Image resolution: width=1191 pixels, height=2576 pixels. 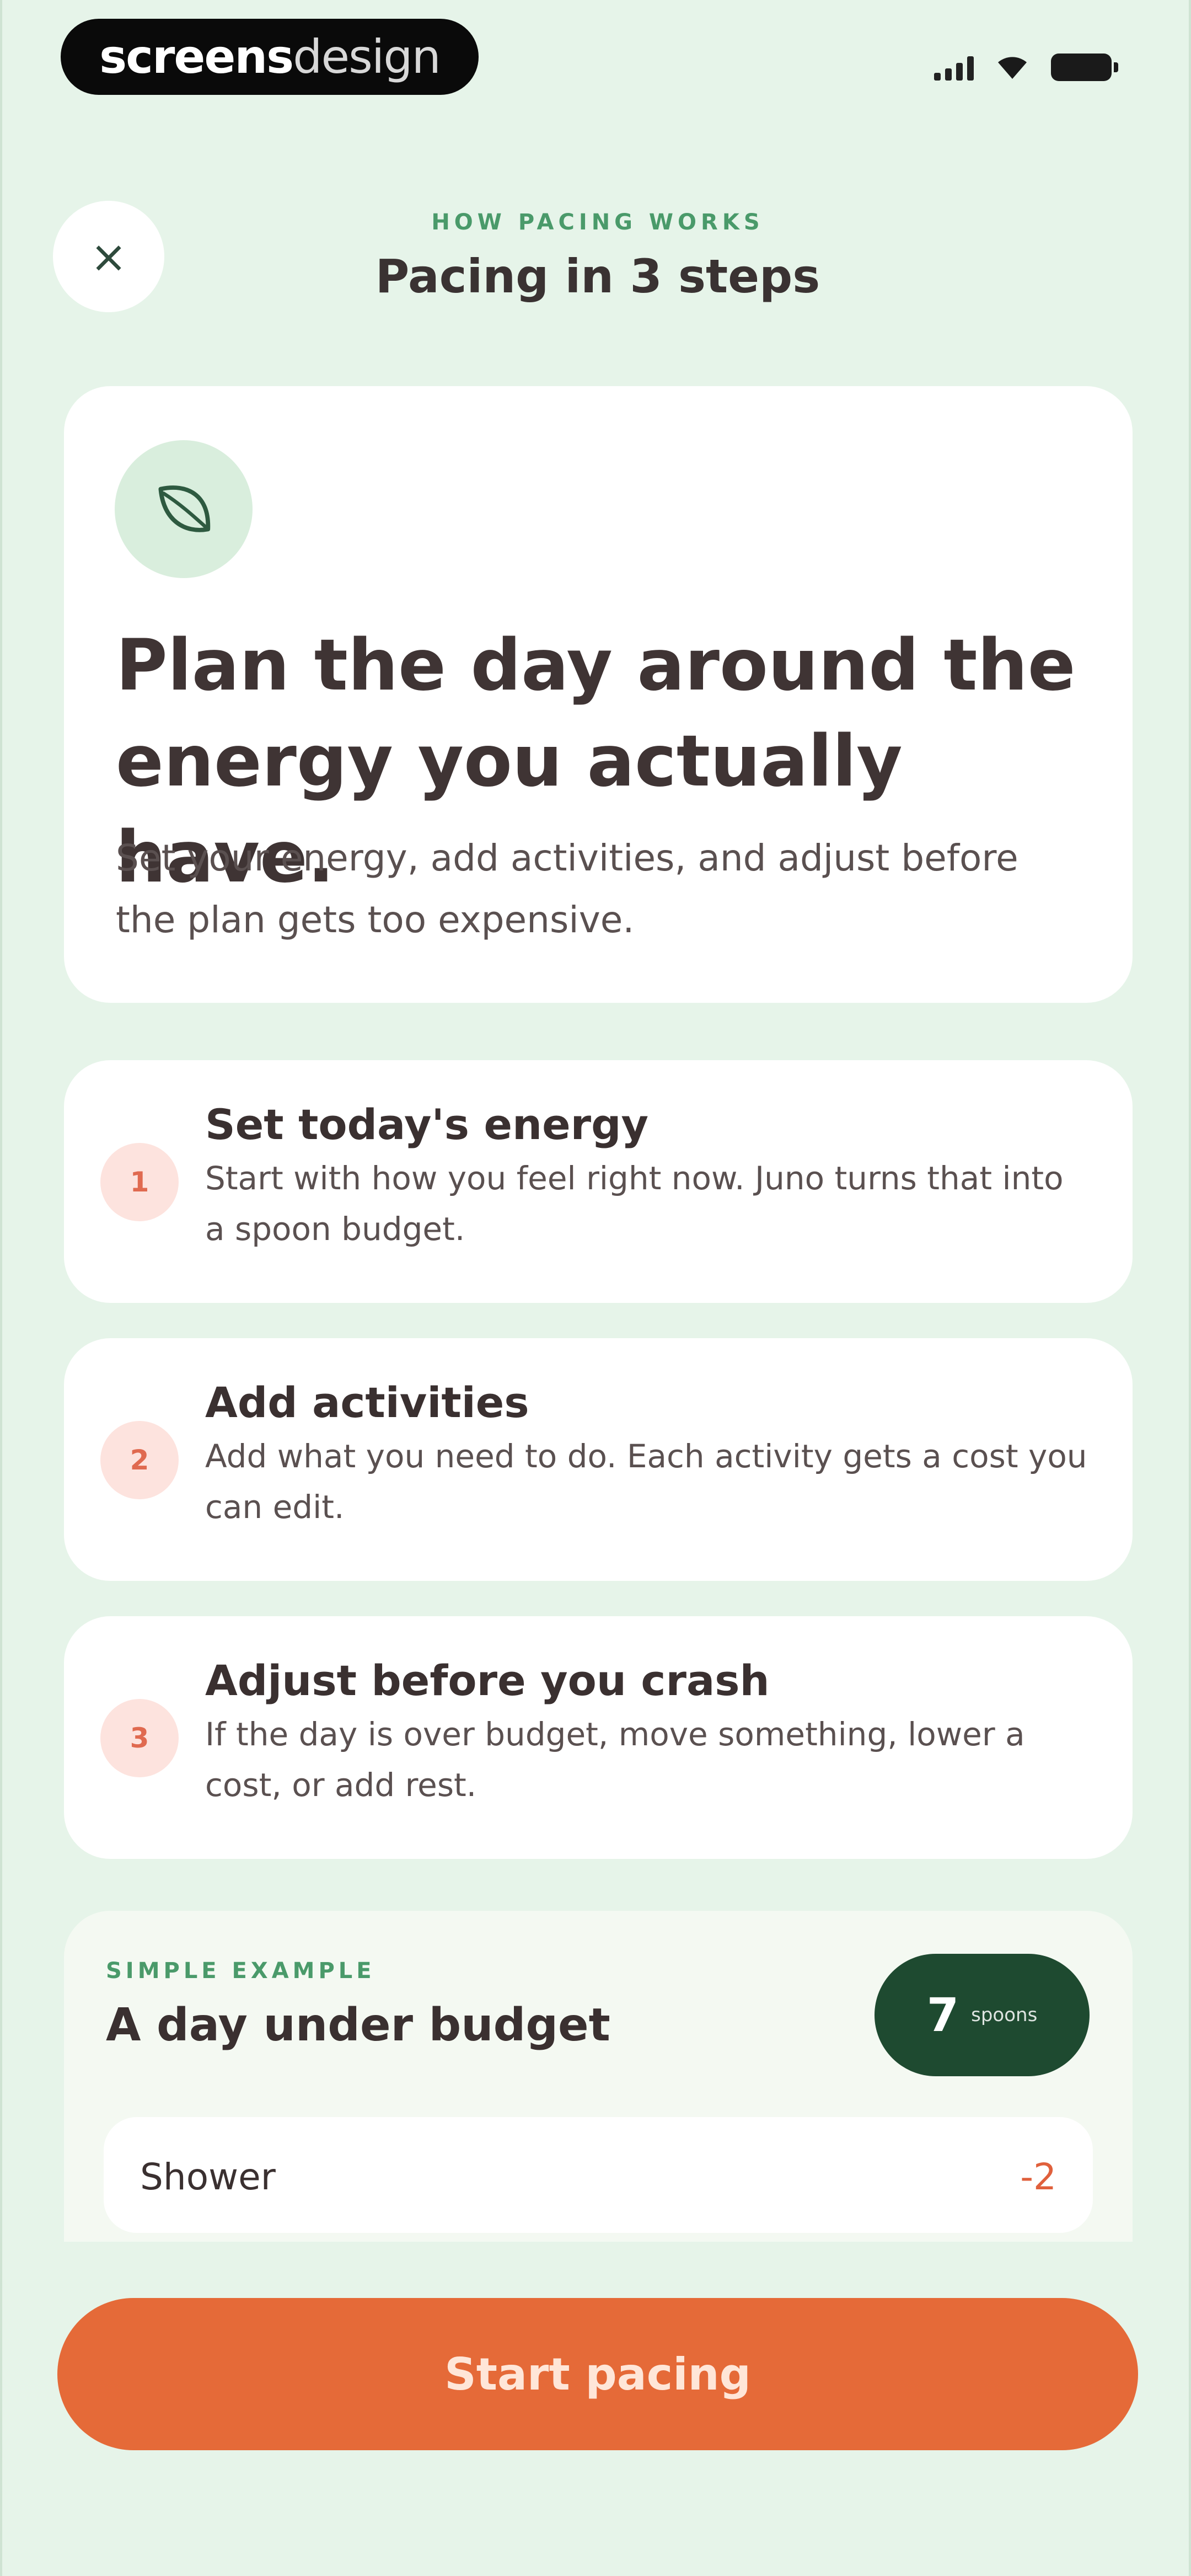 What do you see at coordinates (488, 1680) in the screenshot?
I see `step-title: Adjust before you crash` at bounding box center [488, 1680].